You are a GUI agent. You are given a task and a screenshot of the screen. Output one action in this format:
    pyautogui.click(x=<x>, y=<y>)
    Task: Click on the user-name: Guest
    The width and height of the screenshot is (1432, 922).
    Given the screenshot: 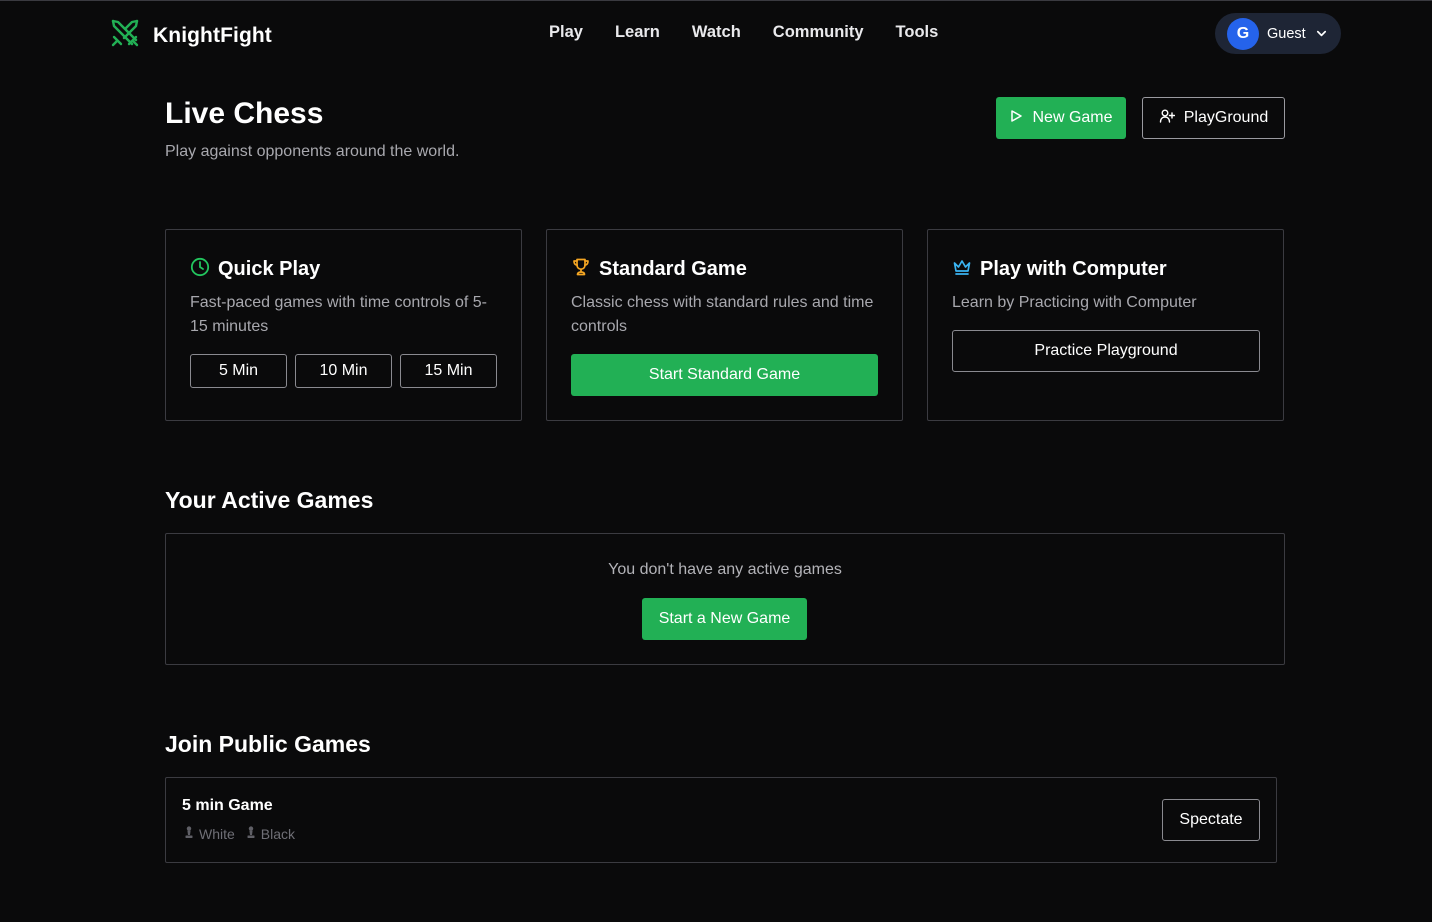 What is the action you would take?
    pyautogui.click(x=1286, y=33)
    